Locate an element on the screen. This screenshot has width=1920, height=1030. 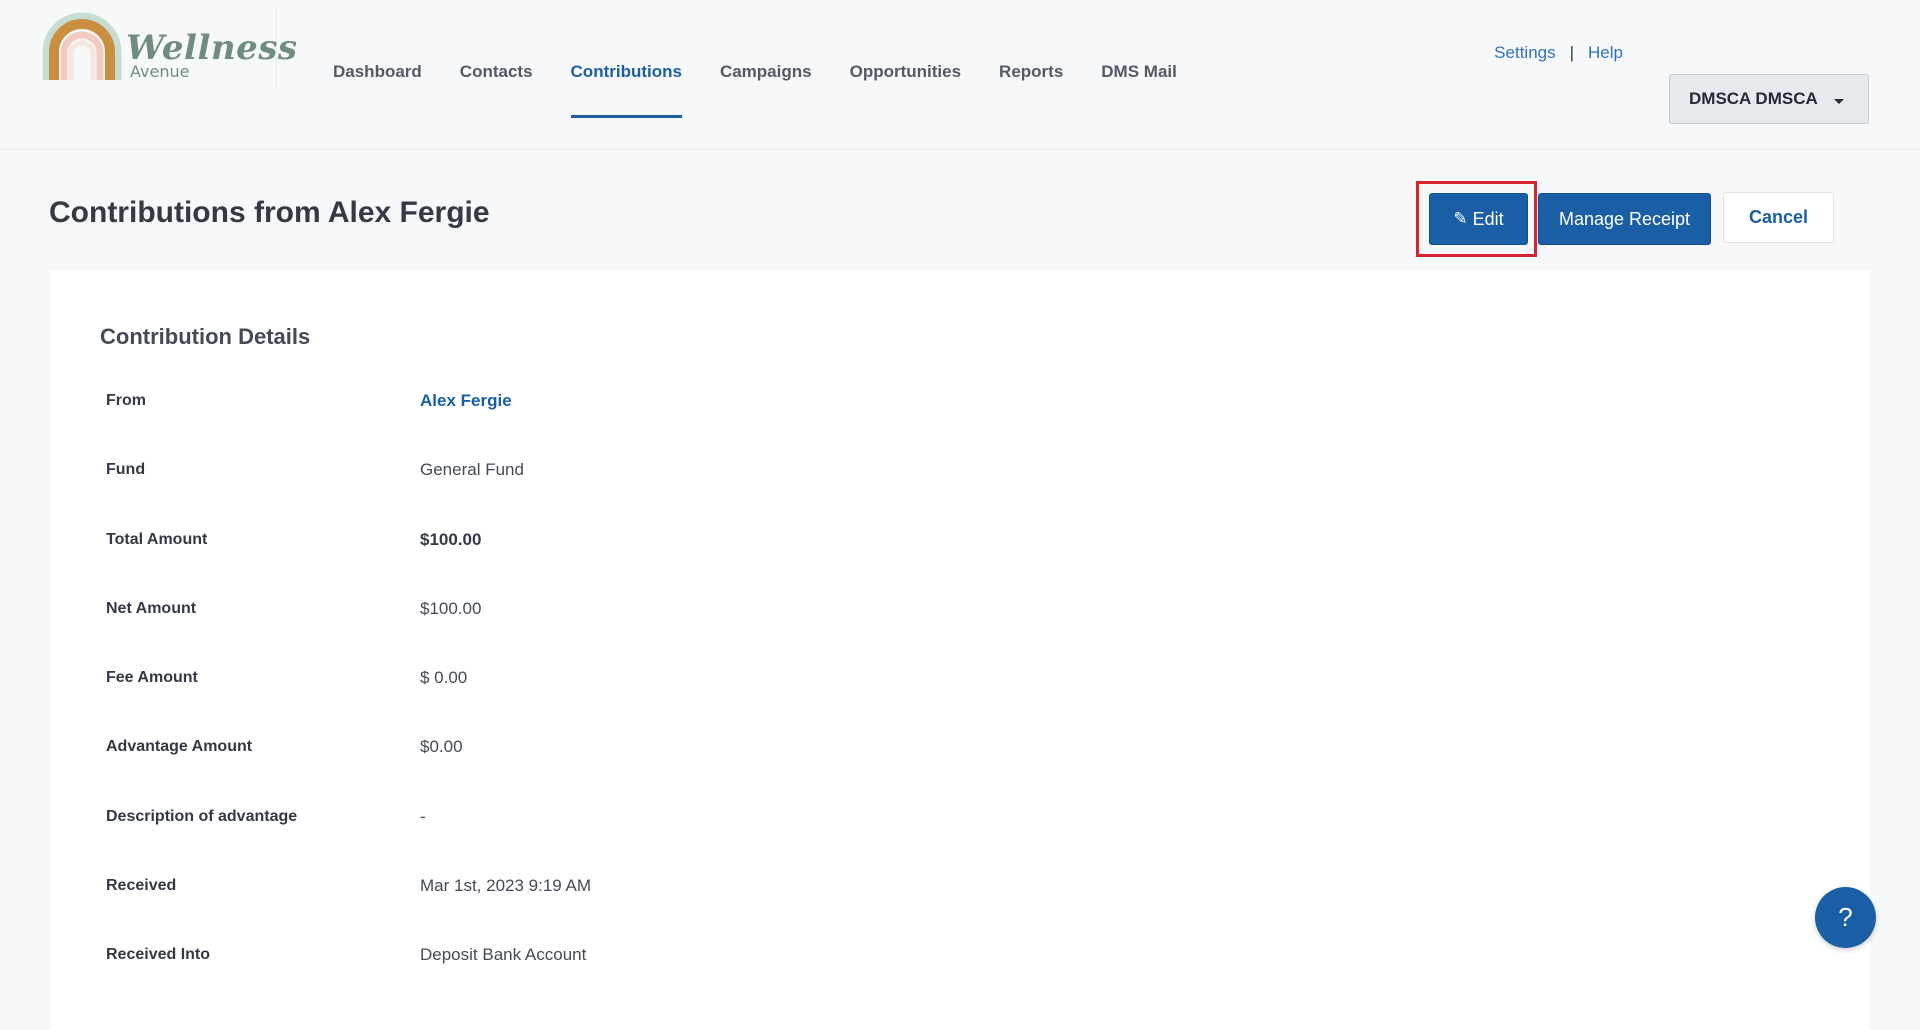
detail-value: - is located at coordinates (423, 816).